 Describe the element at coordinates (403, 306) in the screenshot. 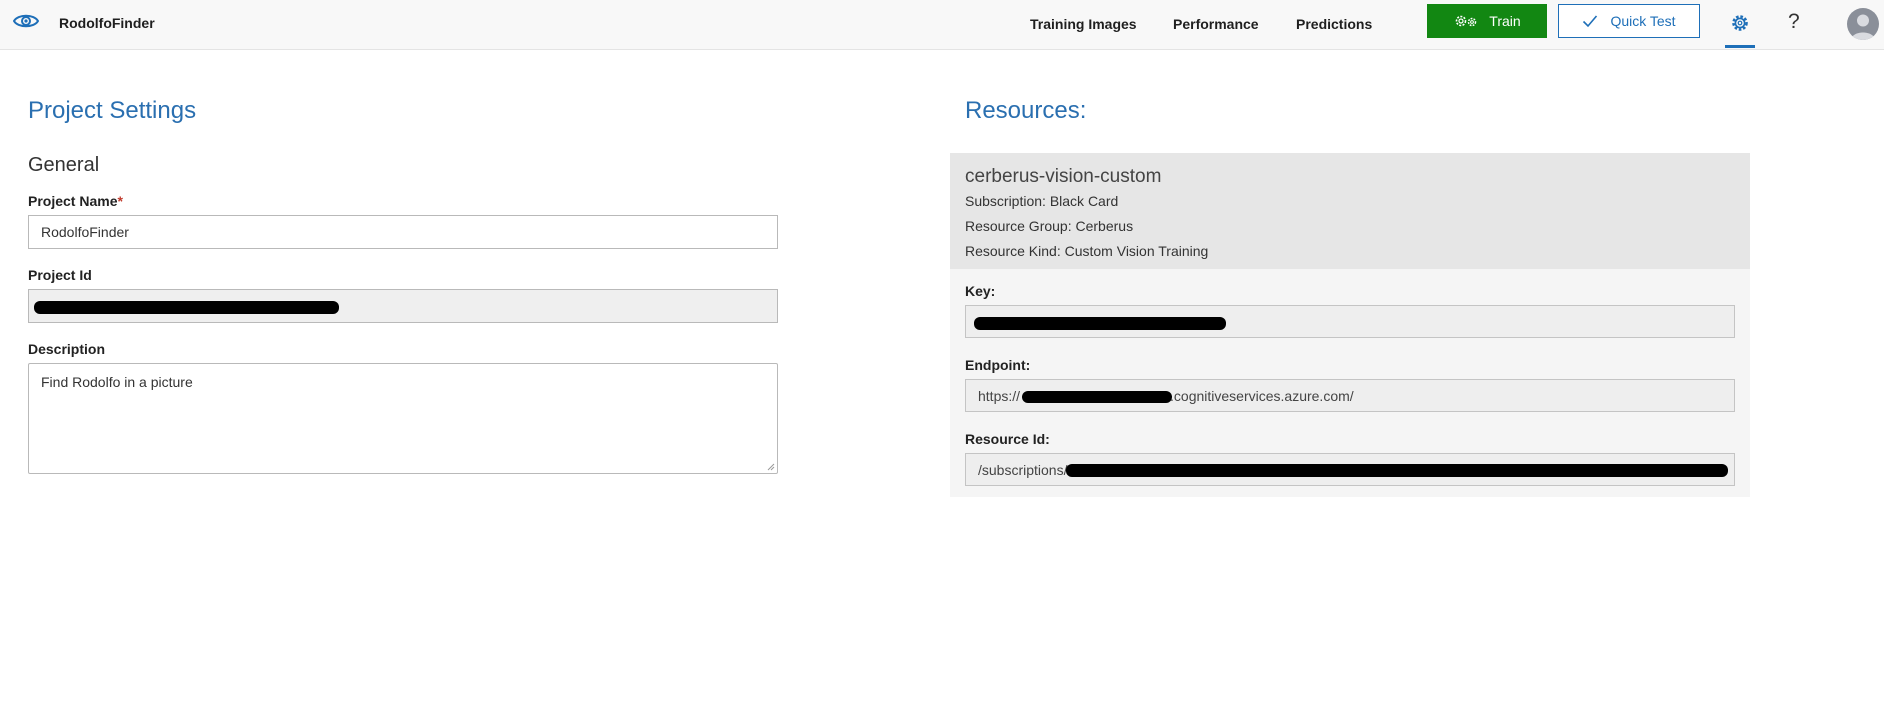

I see `project-id-input` at that location.